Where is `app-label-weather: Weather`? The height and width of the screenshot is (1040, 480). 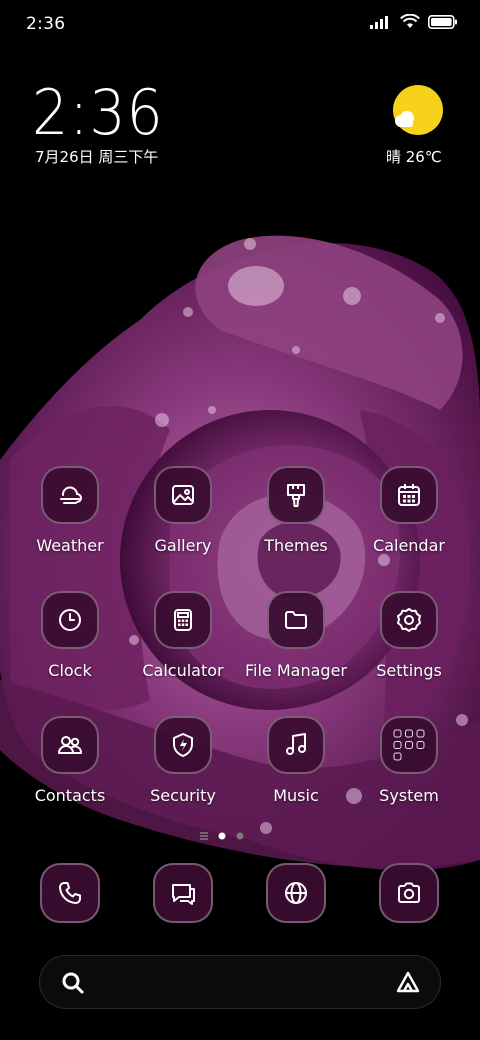
app-label-weather: Weather is located at coordinates (70, 545).